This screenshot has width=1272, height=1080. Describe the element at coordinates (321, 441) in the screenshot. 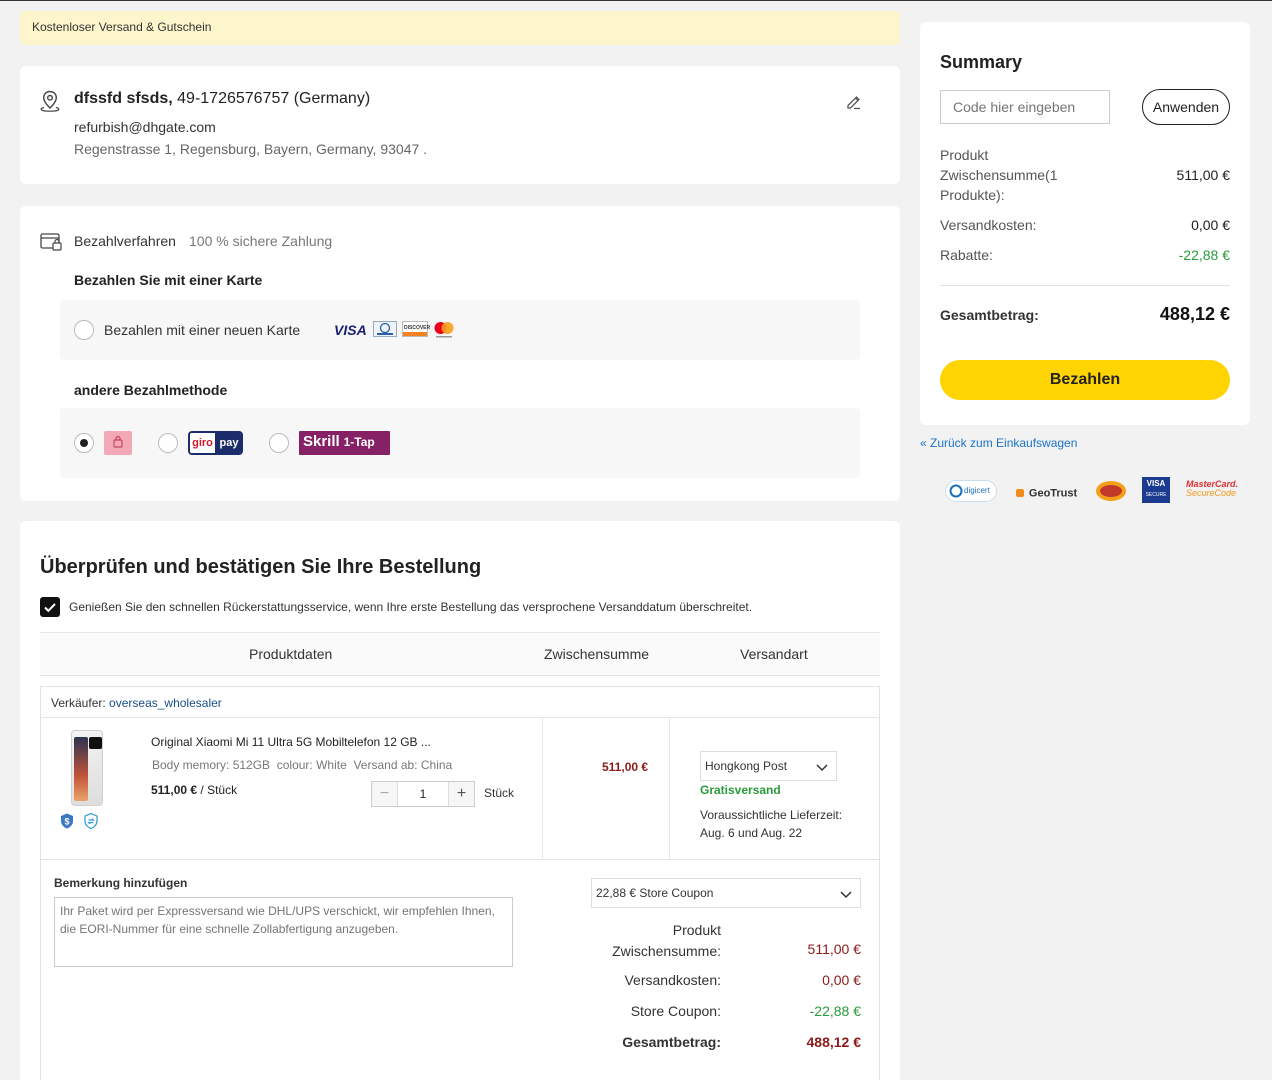

I see `skrill-logo-name: Skrill` at that location.